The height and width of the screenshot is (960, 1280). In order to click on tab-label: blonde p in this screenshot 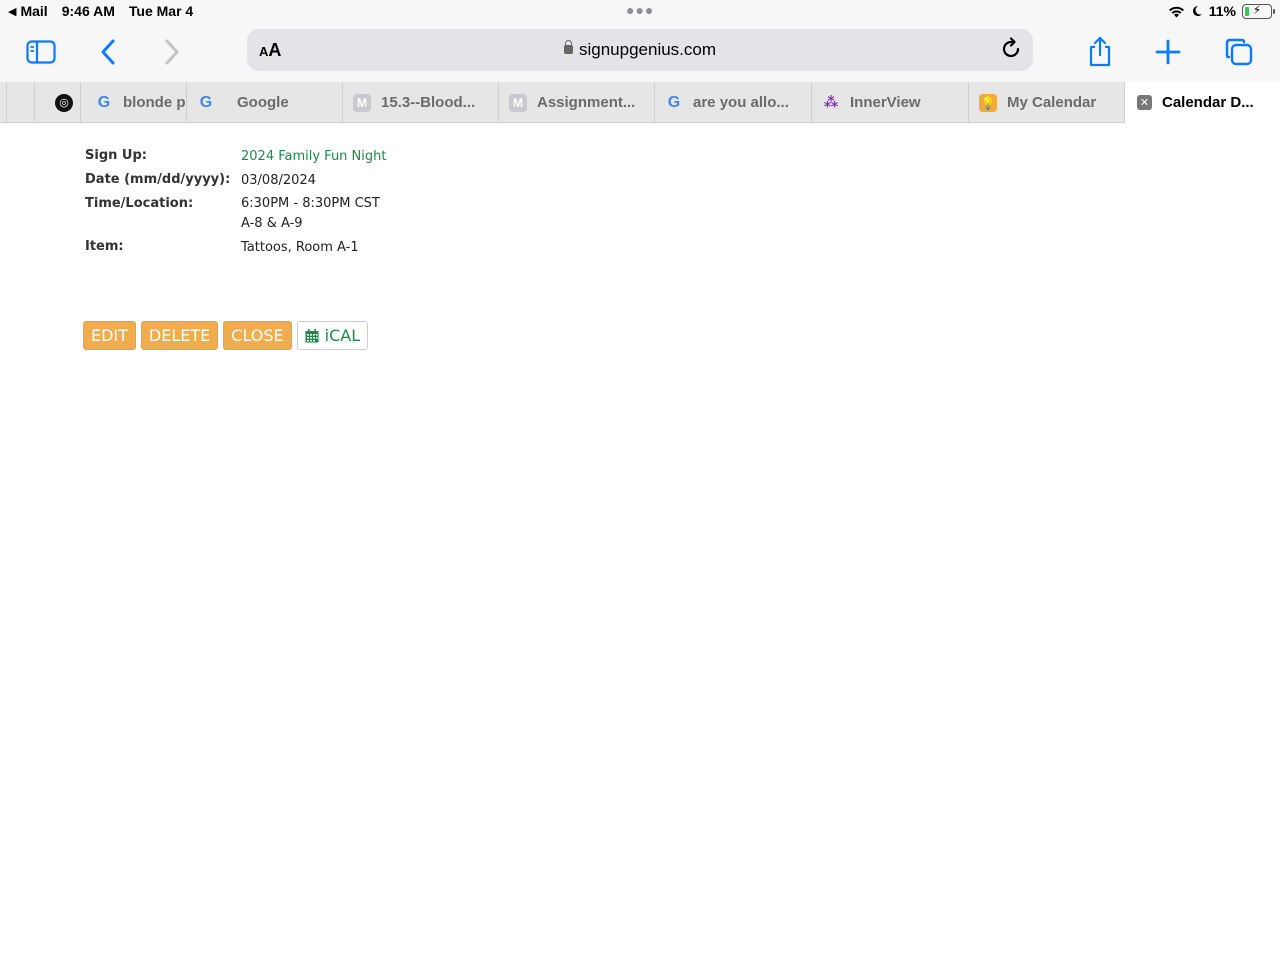, I will do `click(154, 102)`.